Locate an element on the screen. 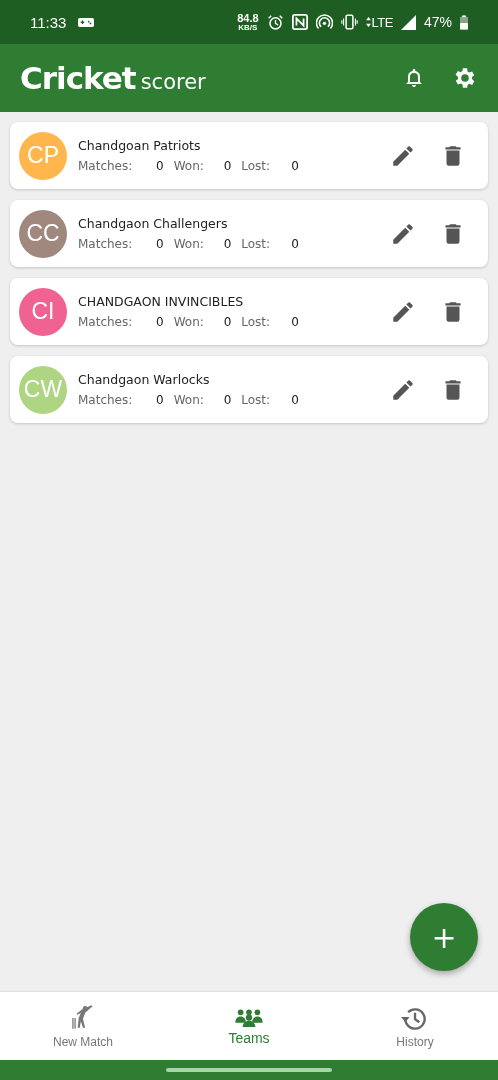 This screenshot has width=498, height=1080. app-subtitle: scorer is located at coordinates (173, 82).